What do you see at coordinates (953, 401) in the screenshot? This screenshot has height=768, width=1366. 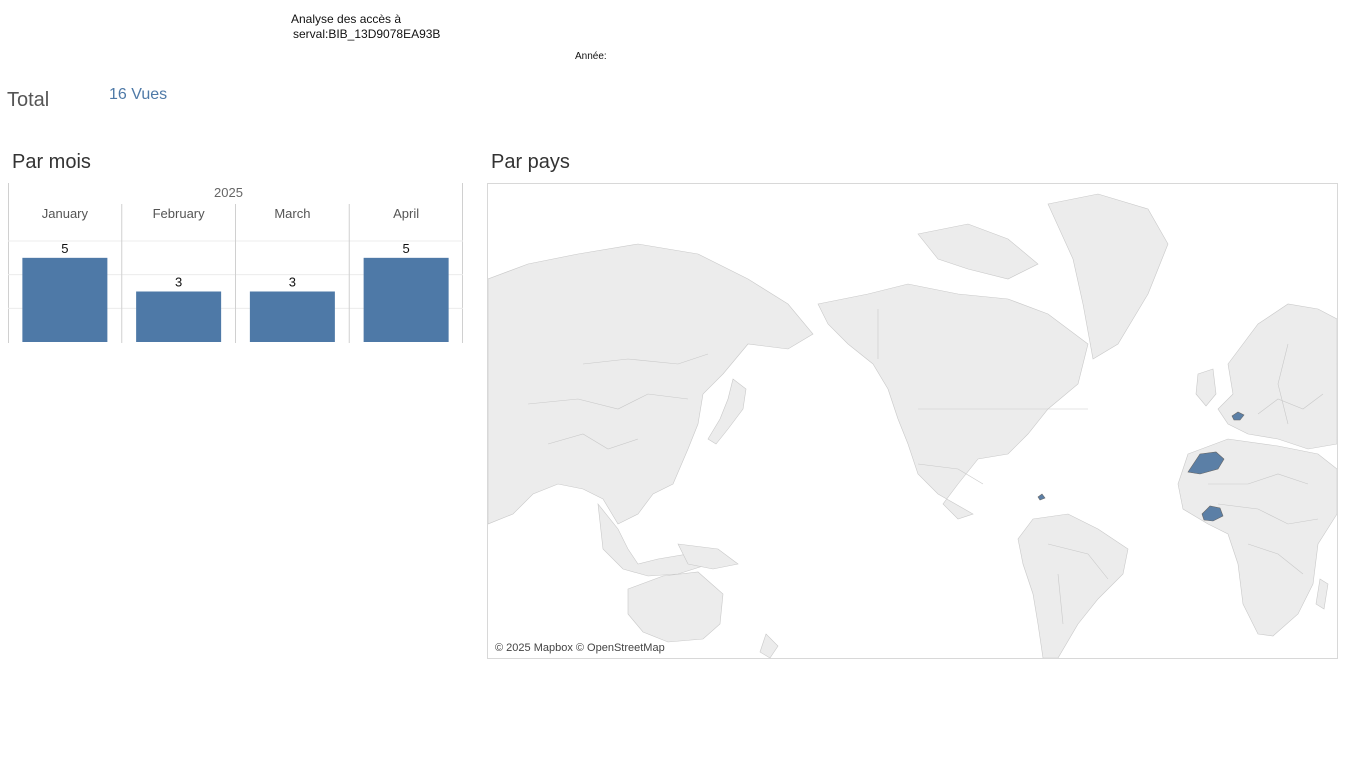 I see `north-america-land` at bounding box center [953, 401].